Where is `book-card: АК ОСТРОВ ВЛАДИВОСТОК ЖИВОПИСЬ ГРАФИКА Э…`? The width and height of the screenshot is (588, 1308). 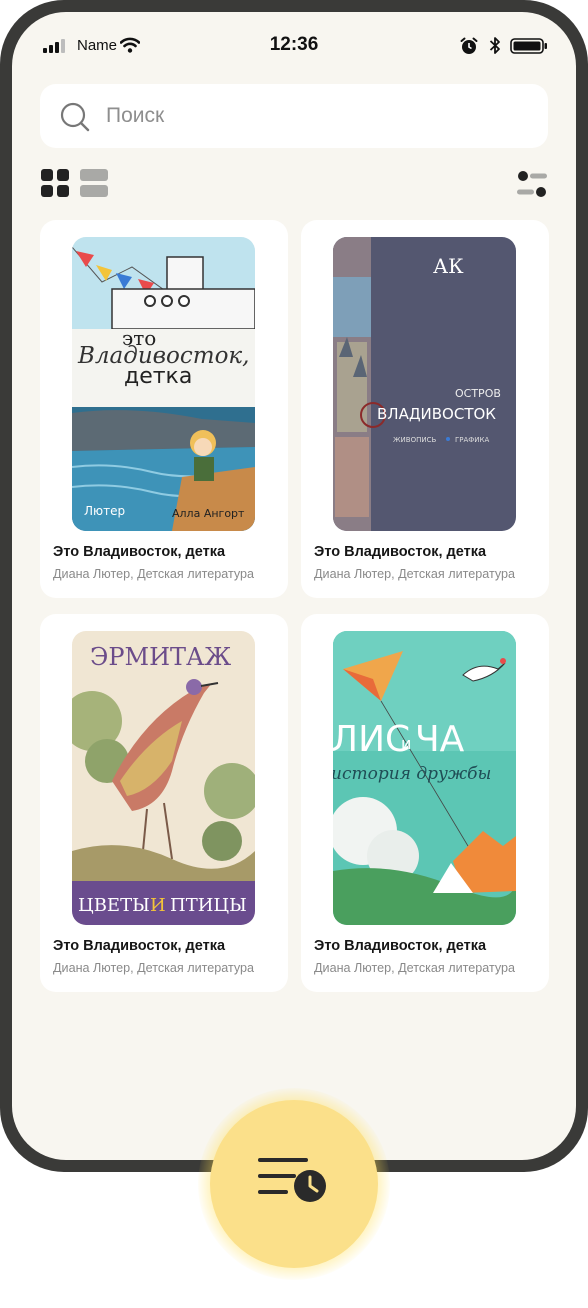
book-card: АК ОСТРОВ ВЛАДИВОСТОК ЖИВОПИСЬ ГРАФИКА Э… is located at coordinates (425, 409).